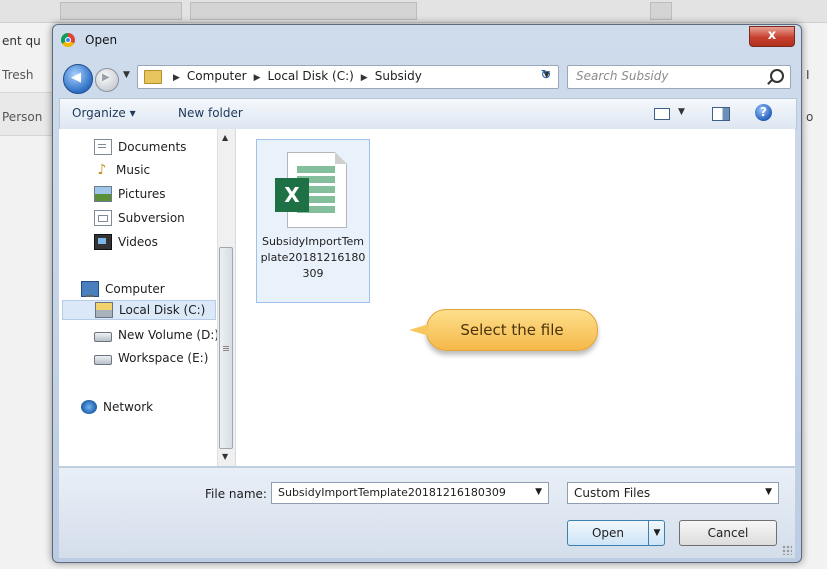  I want to click on close-button: x, so click(772, 36).